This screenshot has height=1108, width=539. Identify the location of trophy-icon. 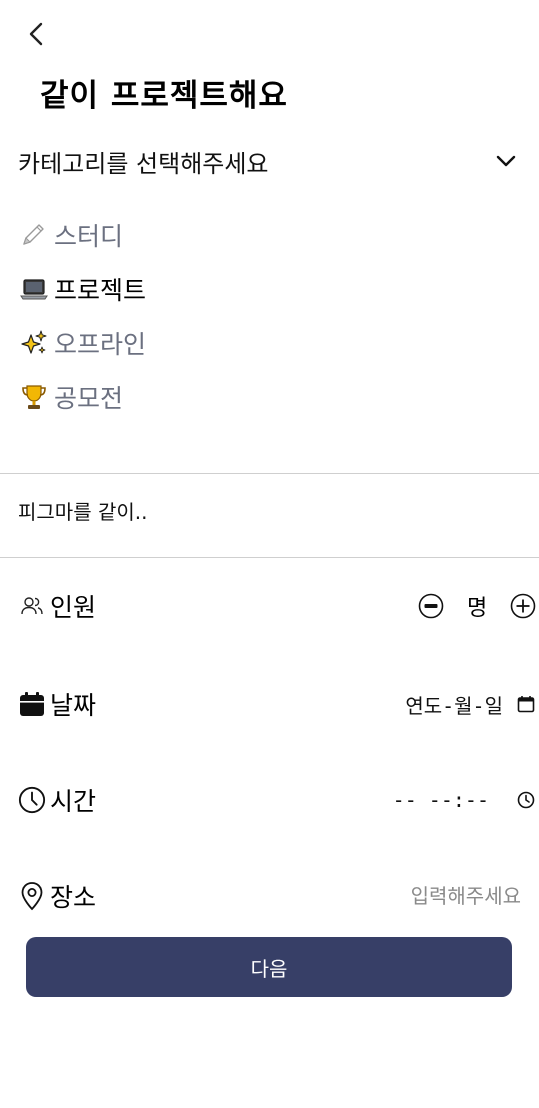
(37, 397).